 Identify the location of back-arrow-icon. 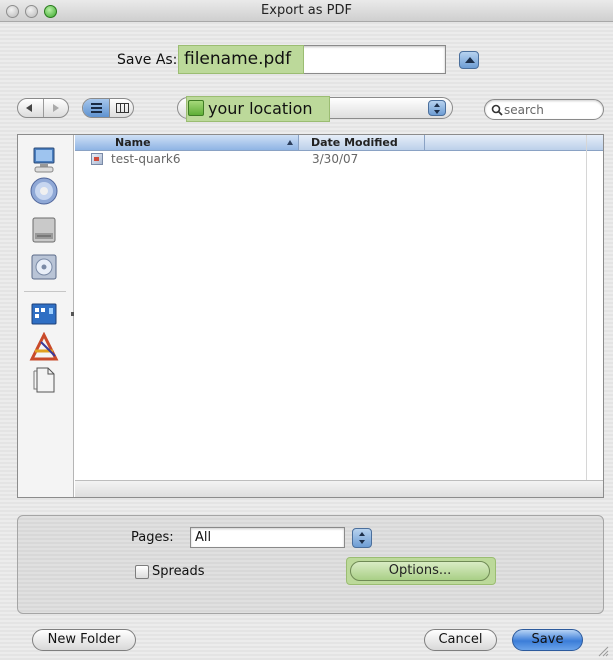
(30, 108).